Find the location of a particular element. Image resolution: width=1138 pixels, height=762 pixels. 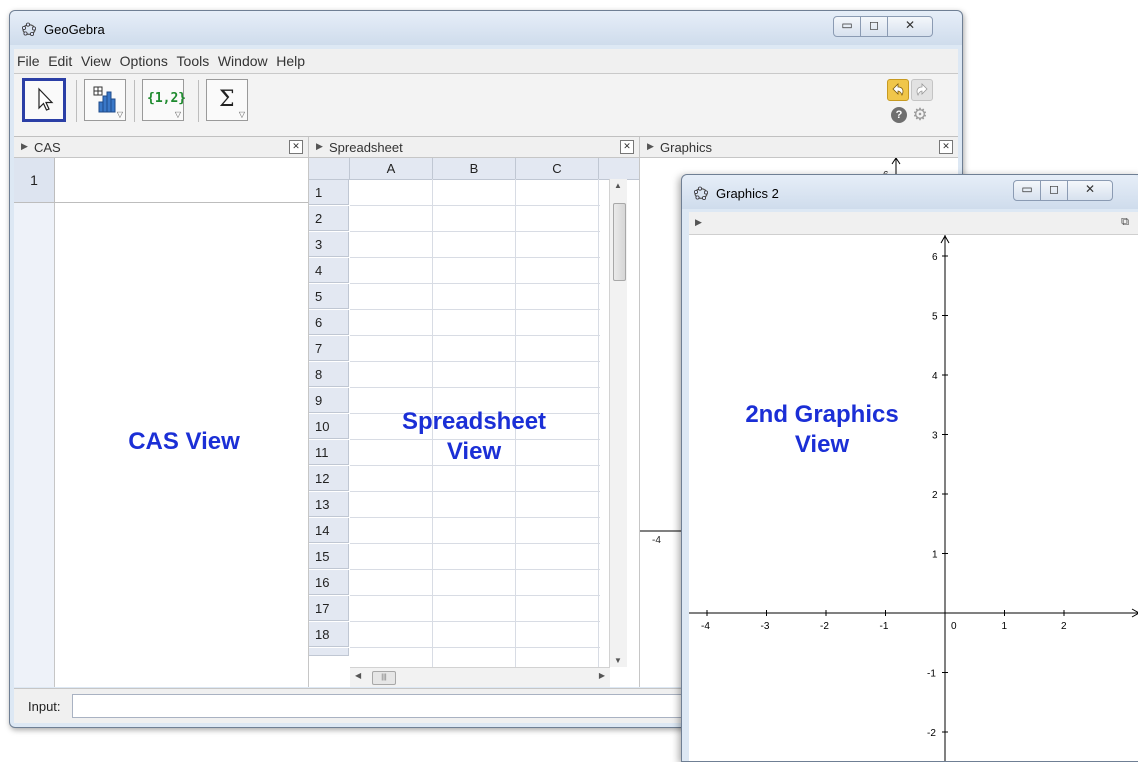

undo-icon is located at coordinates (898, 90).